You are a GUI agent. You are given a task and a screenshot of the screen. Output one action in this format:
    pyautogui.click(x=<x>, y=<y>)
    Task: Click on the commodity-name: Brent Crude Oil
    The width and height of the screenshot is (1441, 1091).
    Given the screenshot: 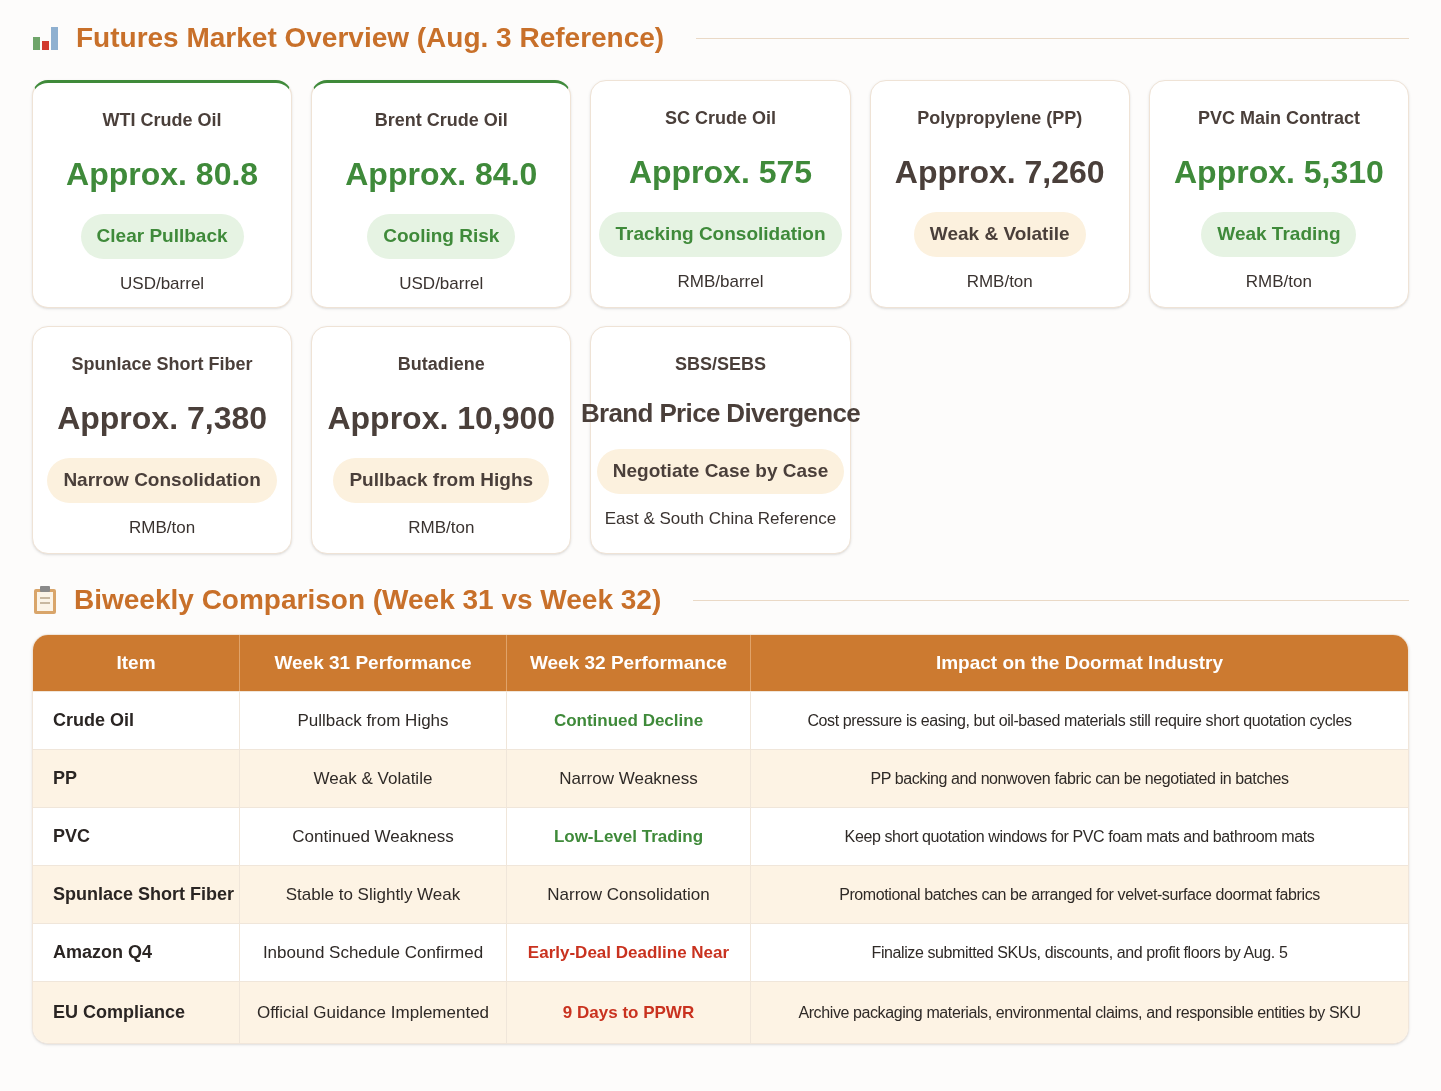 What is the action you would take?
    pyautogui.click(x=441, y=120)
    